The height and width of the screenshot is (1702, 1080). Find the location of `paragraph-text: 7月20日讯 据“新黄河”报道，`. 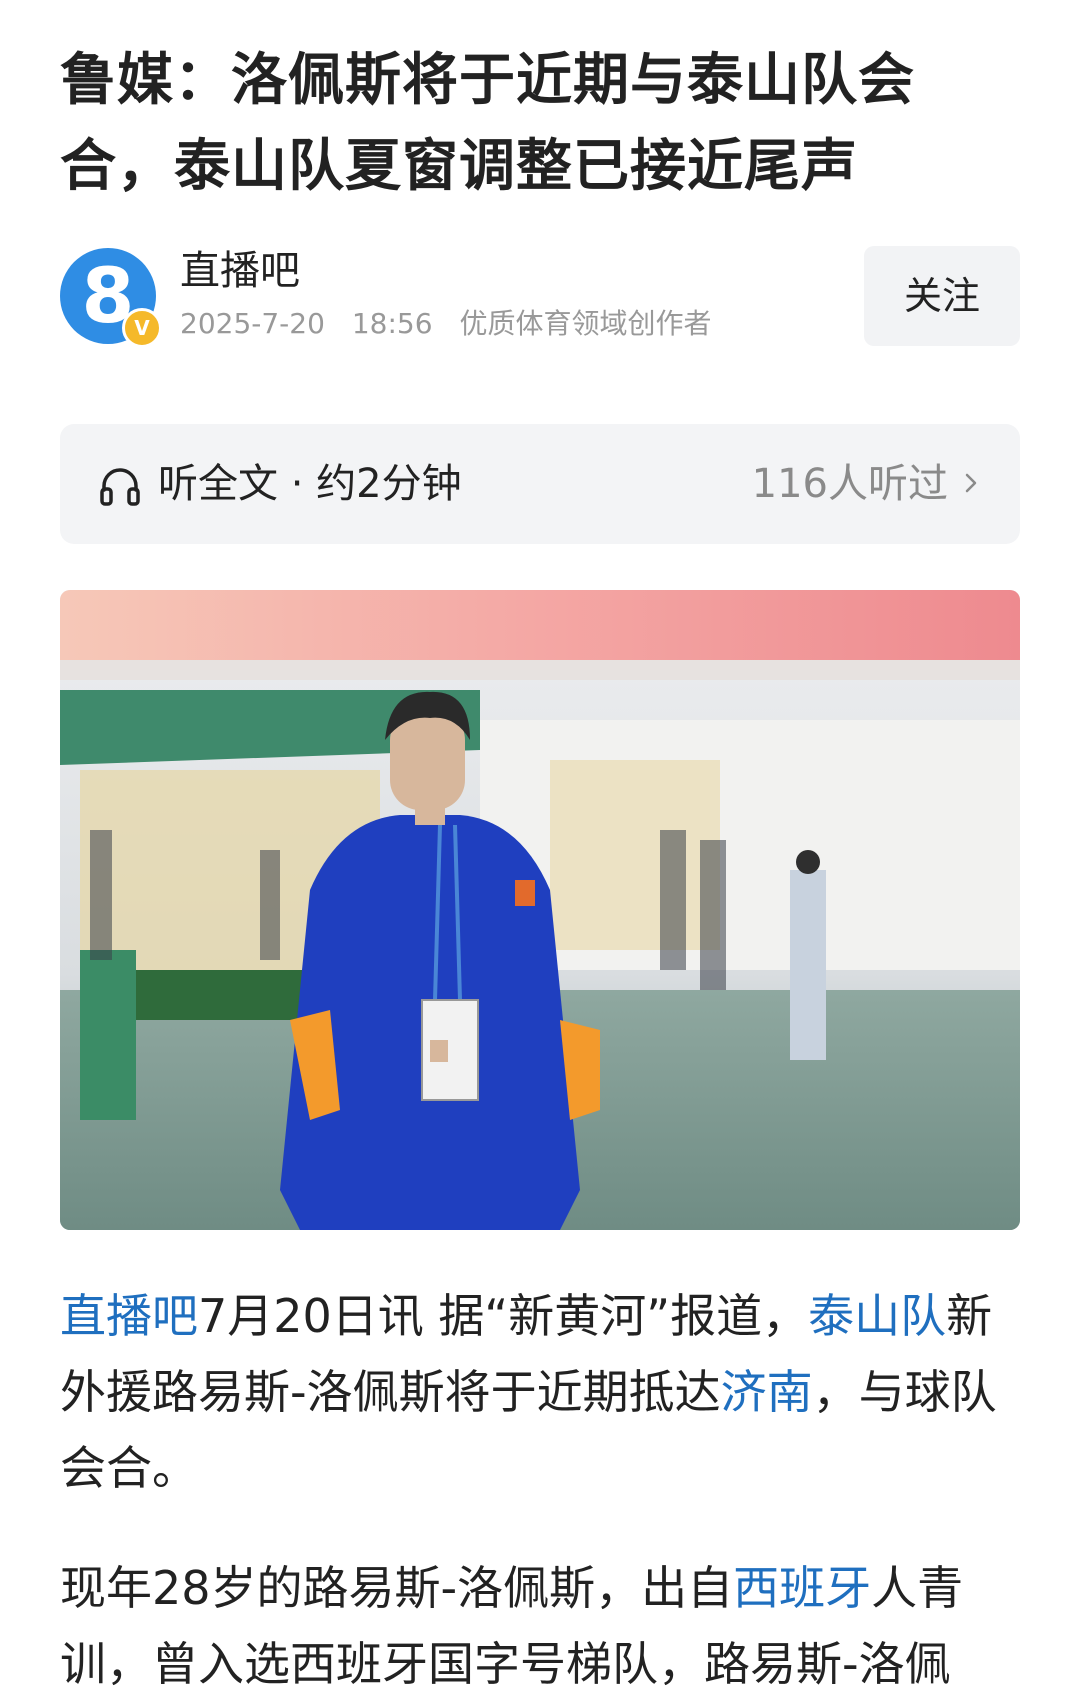

paragraph-text: 7月20日讯 据“新黄河”报道， is located at coordinates (503, 1316).